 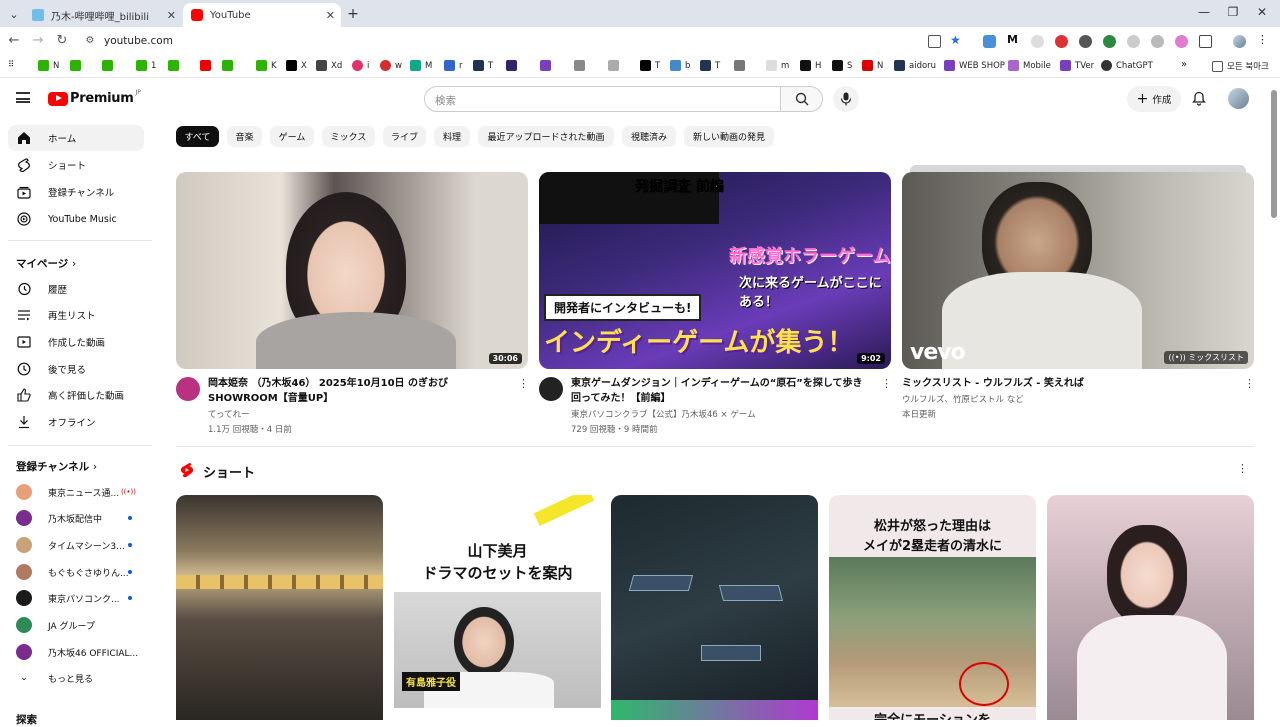 I want to click on bookmark-item: aidoru, so click(x=915, y=65).